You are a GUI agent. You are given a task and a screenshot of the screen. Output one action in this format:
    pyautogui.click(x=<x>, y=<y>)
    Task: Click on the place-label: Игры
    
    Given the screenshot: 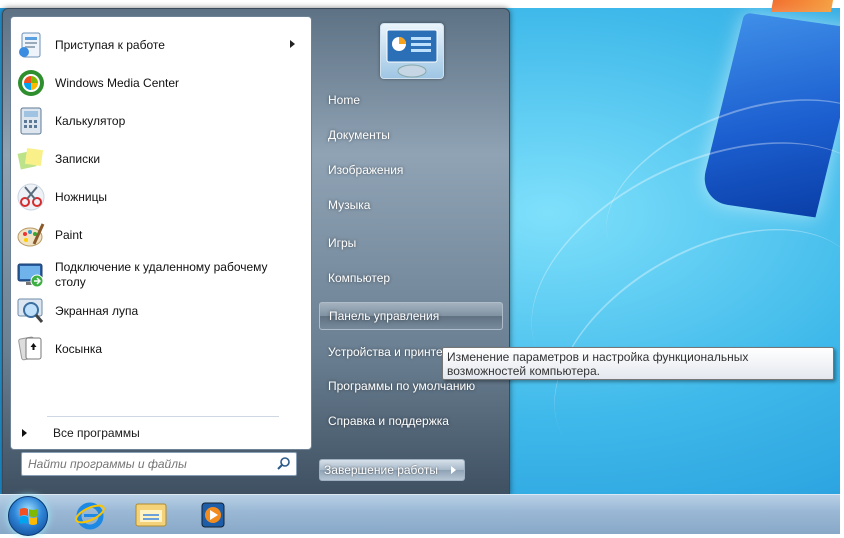 What is the action you would take?
    pyautogui.click(x=342, y=243)
    